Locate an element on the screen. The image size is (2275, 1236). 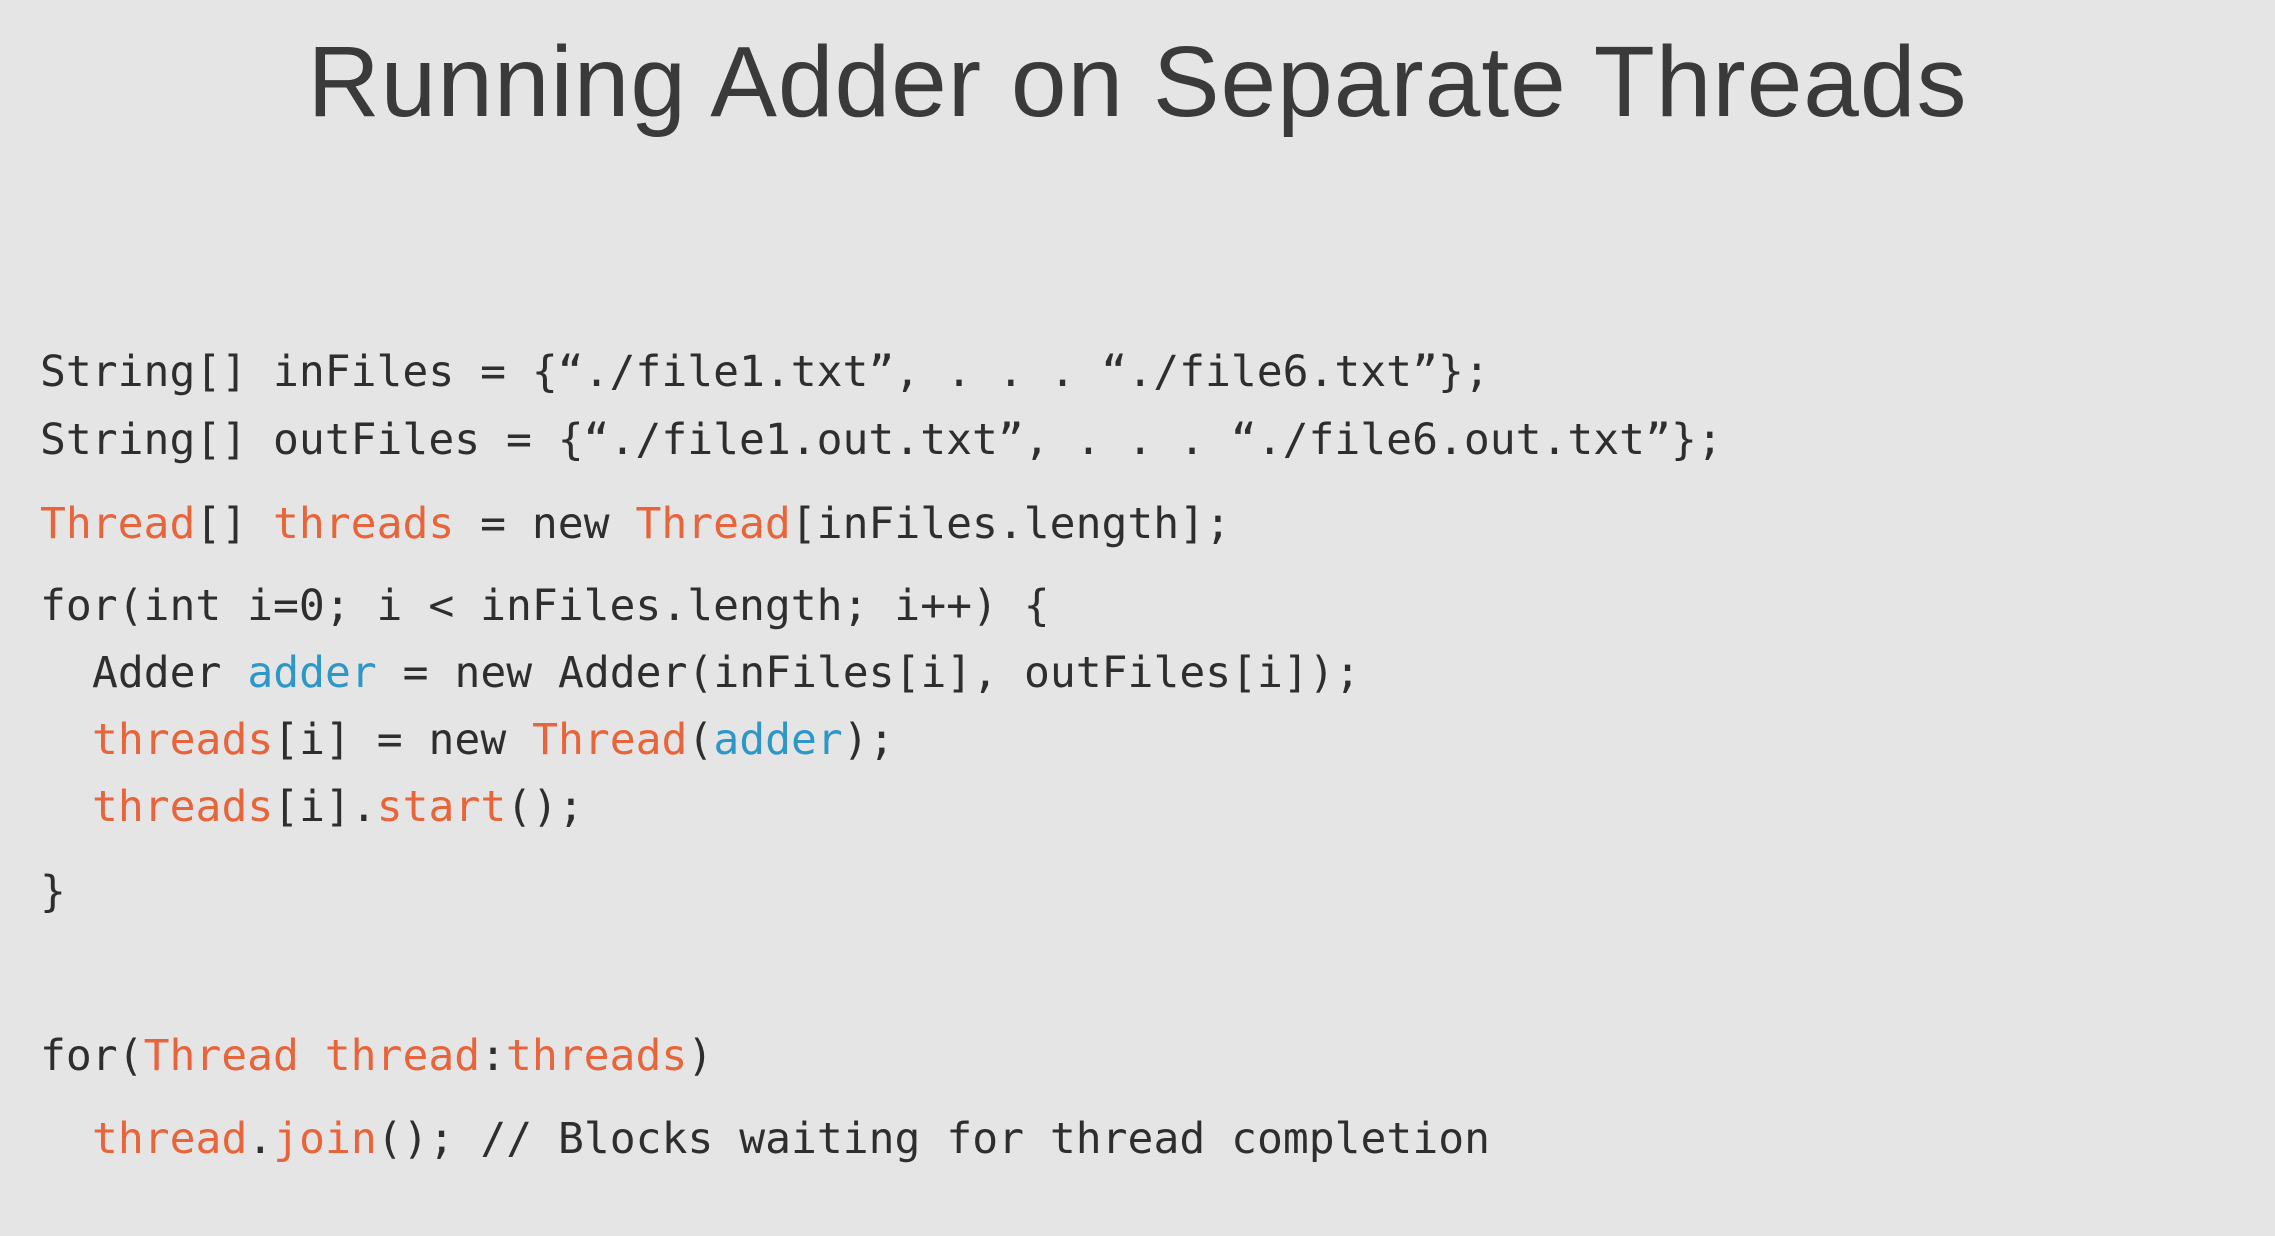
code-token: (); is located at coordinates (545, 807).